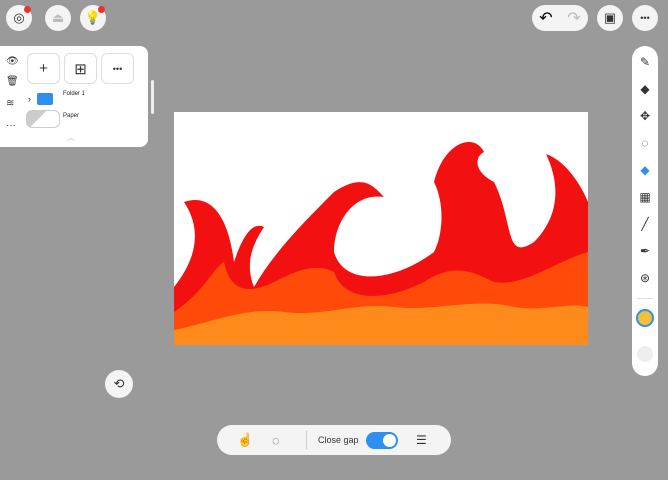 The width and height of the screenshot is (668, 480). Describe the element at coordinates (11, 125) in the screenshot. I see `more-icon: ···` at that location.